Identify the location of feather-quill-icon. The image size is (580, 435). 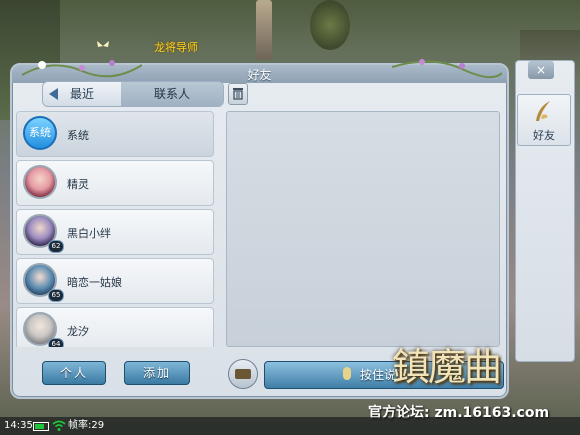
(543, 111).